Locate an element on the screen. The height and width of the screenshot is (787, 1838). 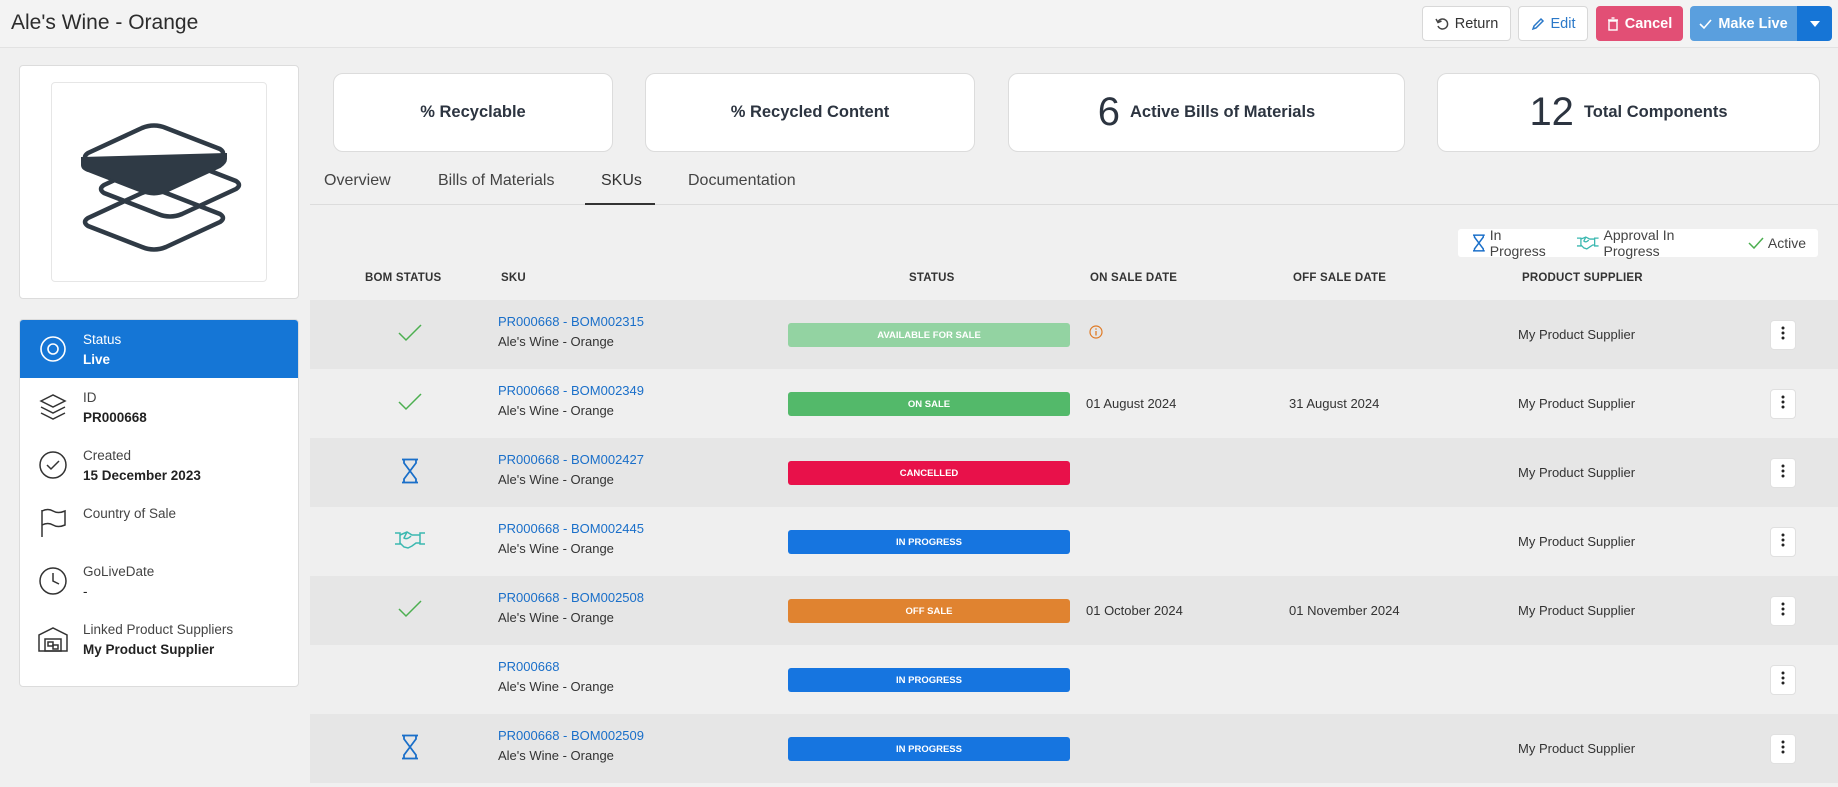
cancel-label: Cancel is located at coordinates (1648, 23).